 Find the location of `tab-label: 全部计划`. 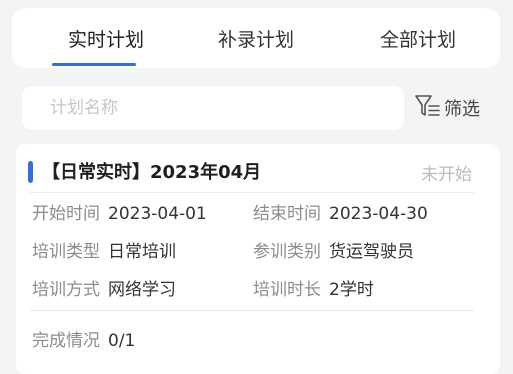

tab-label: 全部计划 is located at coordinates (417, 39).